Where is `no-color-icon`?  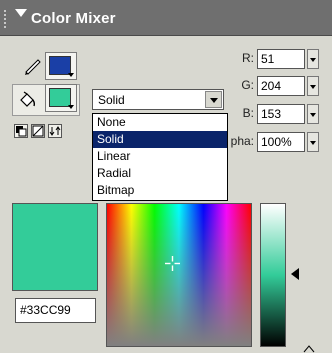 no-color-icon is located at coordinates (38, 131).